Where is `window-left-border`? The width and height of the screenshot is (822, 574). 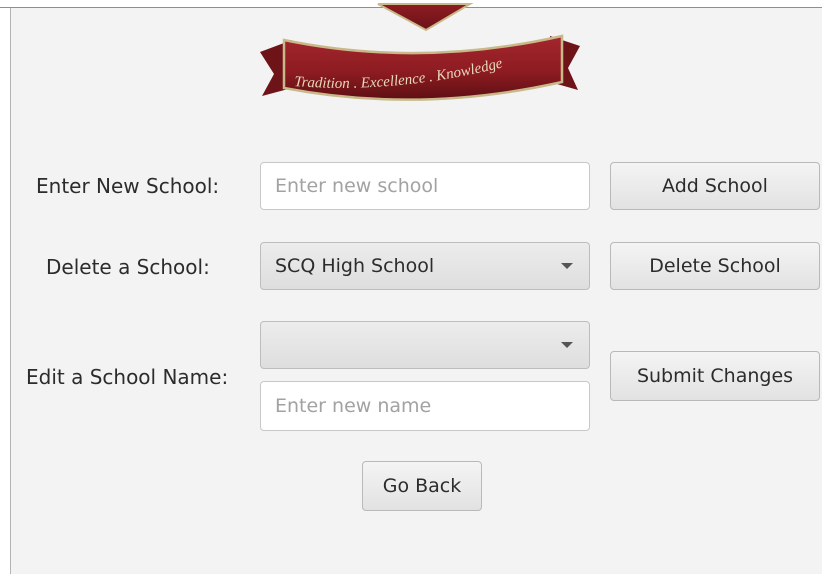 window-left-border is located at coordinates (10, 291).